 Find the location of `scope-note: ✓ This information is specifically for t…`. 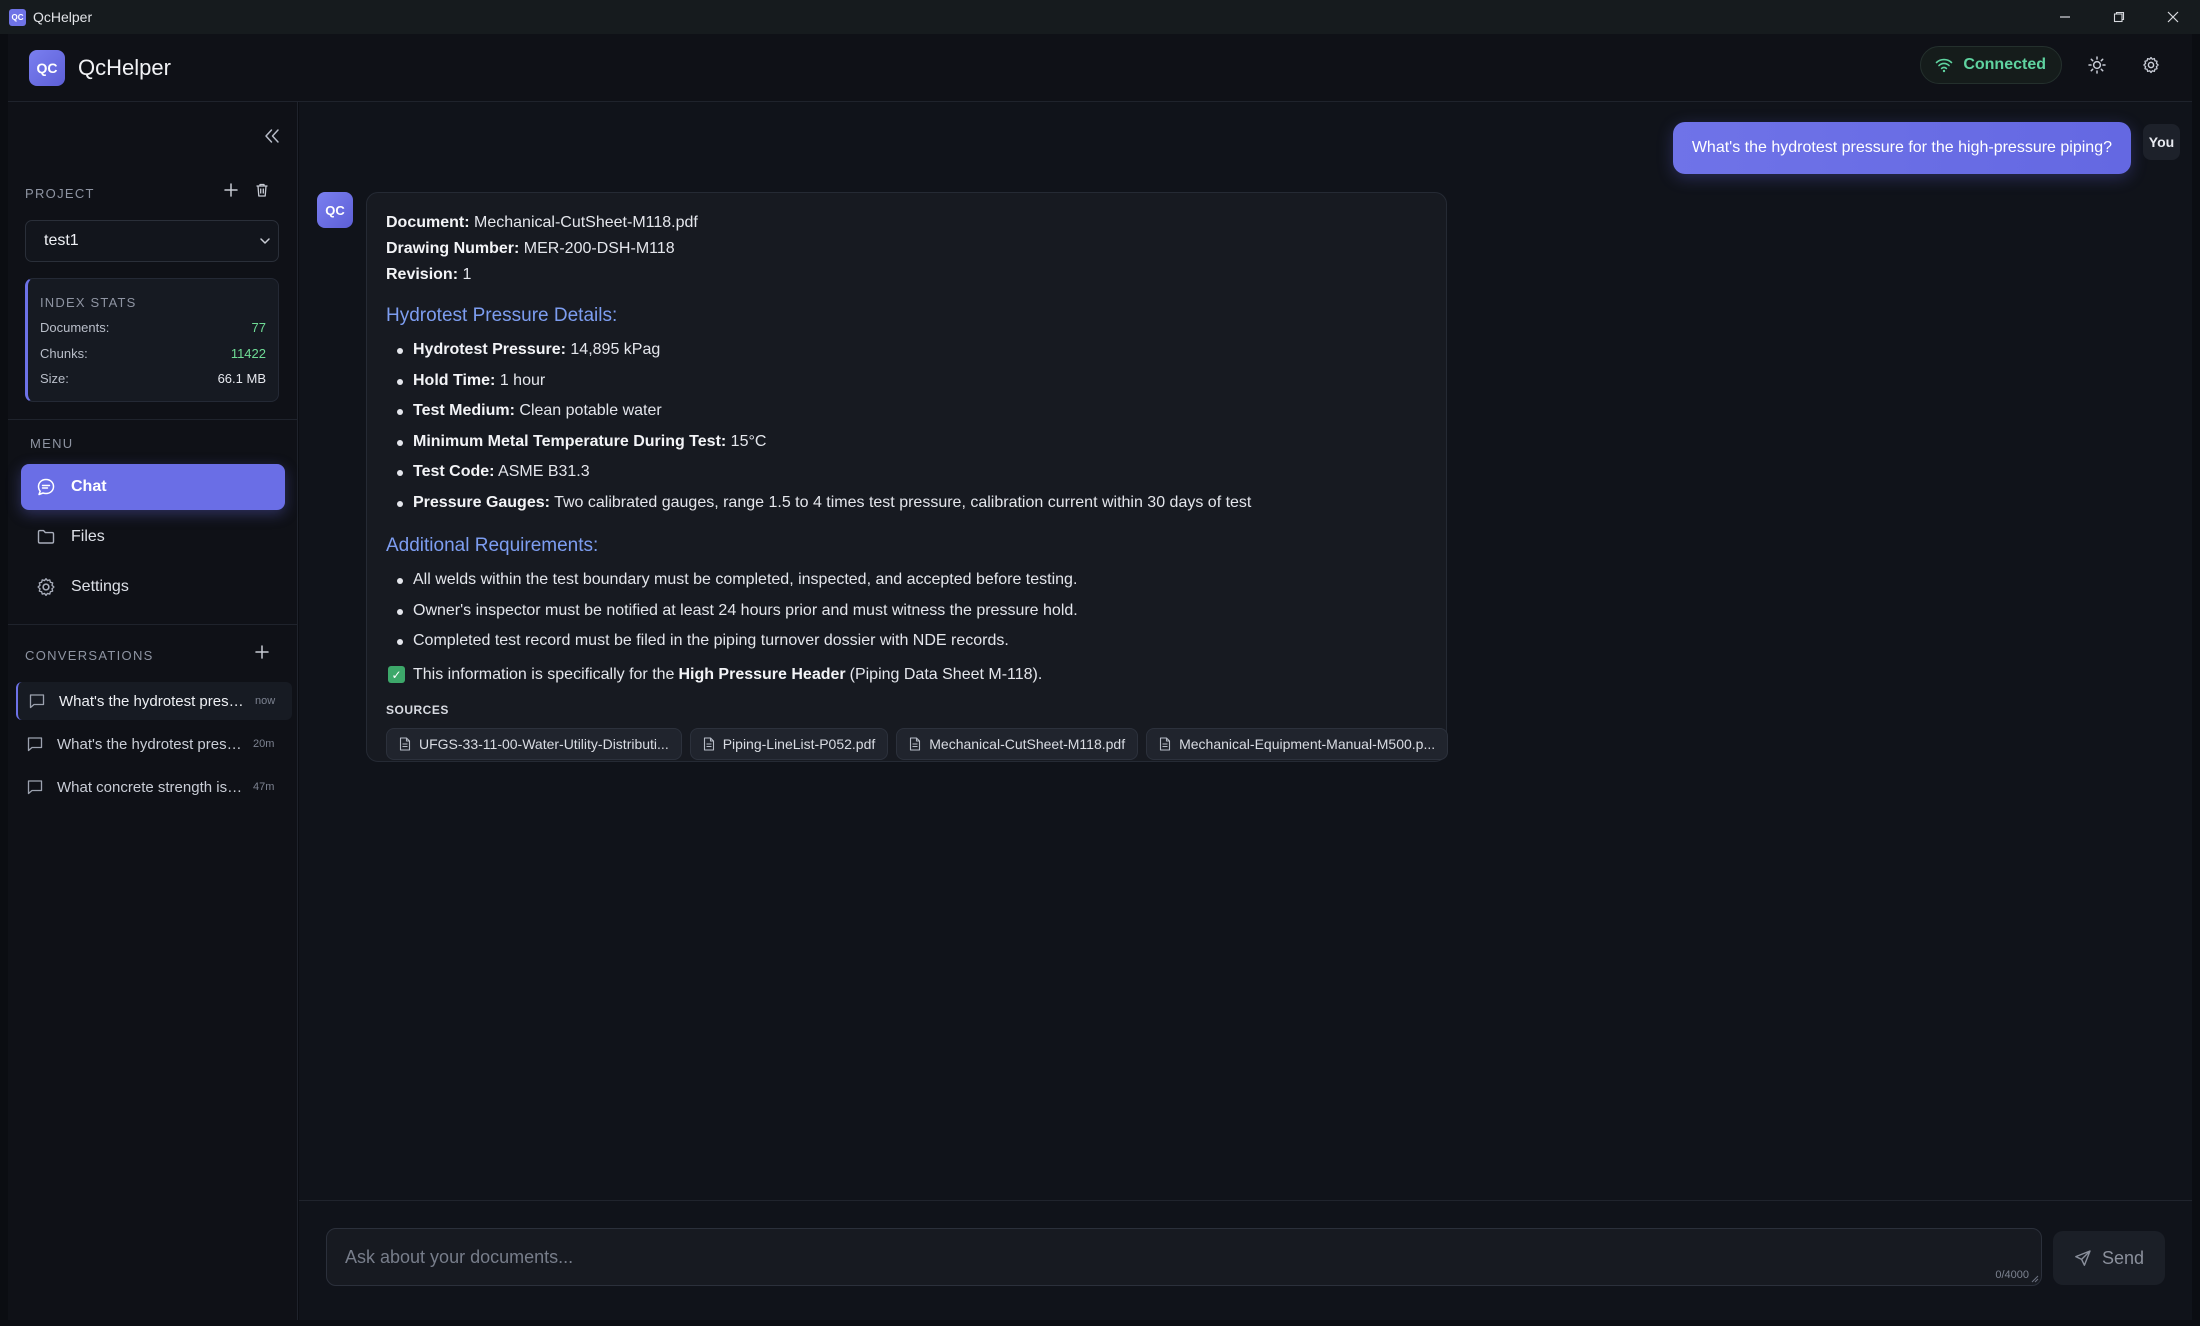

scope-note: ✓ This information is specifically for t… is located at coordinates (906, 675).